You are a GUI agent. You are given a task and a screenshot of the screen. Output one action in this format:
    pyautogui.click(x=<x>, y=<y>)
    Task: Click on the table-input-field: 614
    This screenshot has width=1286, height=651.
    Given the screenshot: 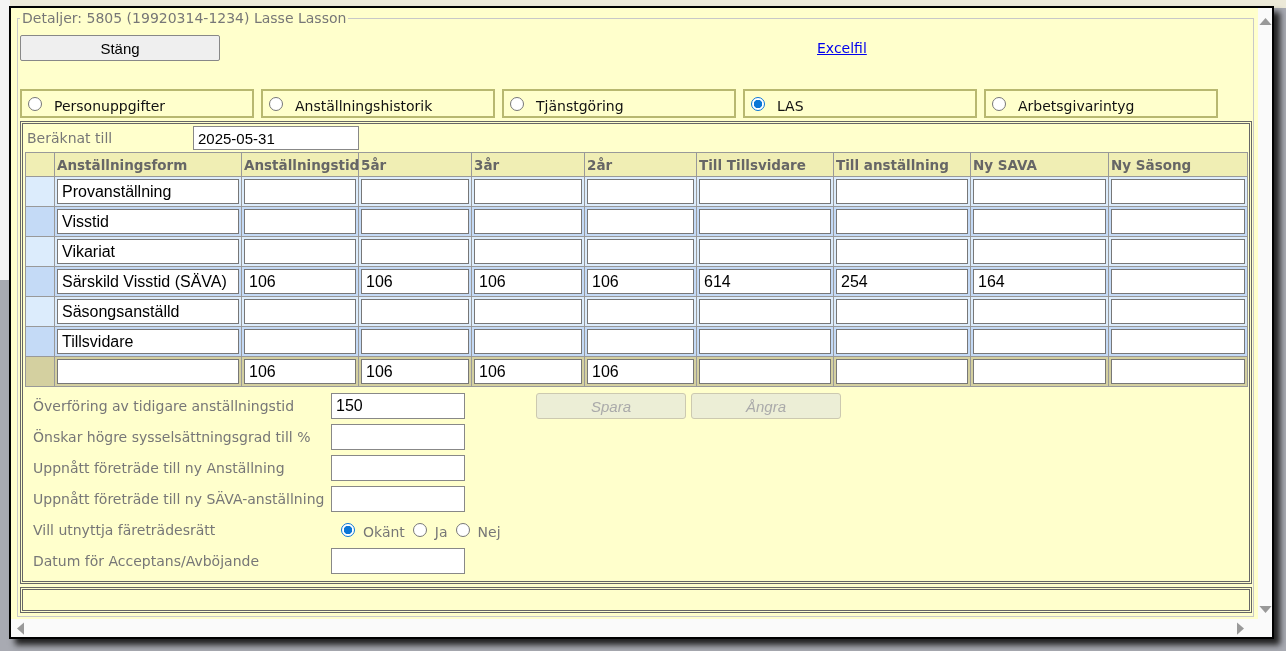 What is the action you would take?
    pyautogui.click(x=765, y=281)
    